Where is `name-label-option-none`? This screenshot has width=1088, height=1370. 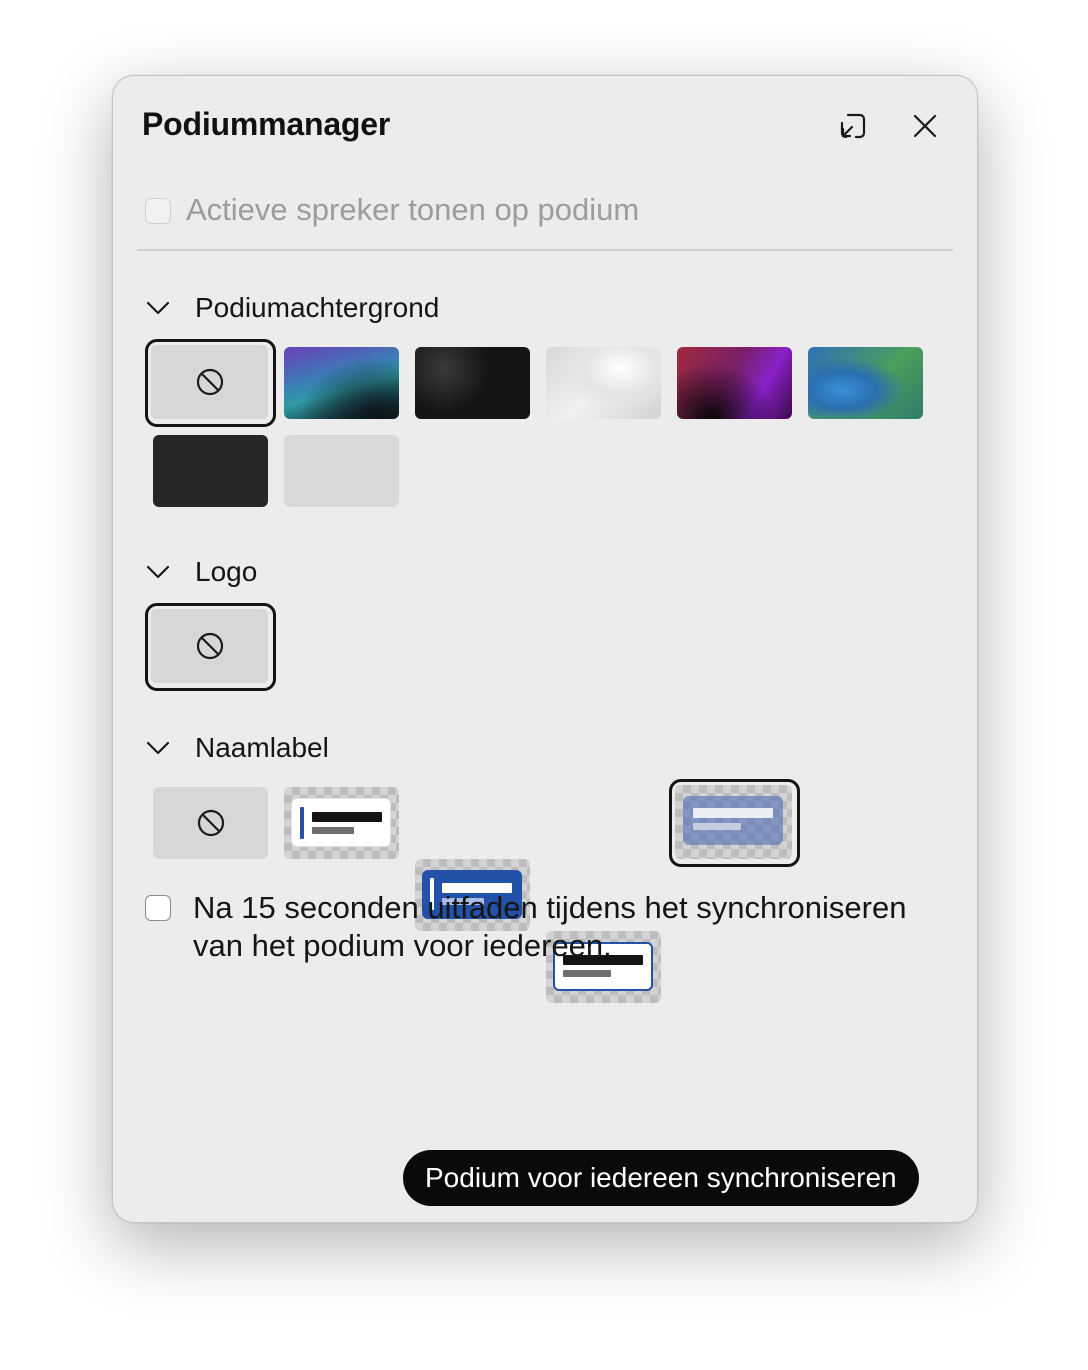
name-label-option-none is located at coordinates (210, 823).